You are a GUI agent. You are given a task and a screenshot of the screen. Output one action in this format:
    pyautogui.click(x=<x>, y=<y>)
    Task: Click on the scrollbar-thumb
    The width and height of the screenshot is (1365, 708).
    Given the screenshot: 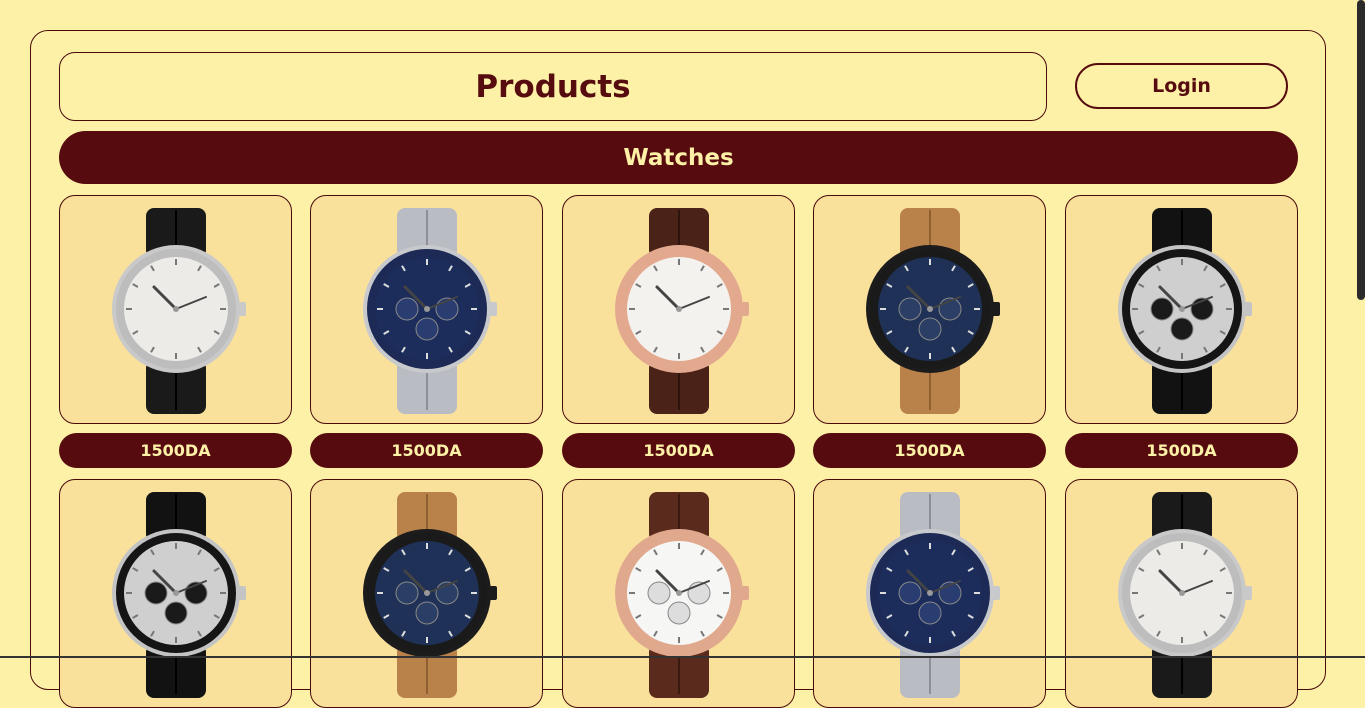 What is the action you would take?
    pyautogui.click(x=1361, y=150)
    